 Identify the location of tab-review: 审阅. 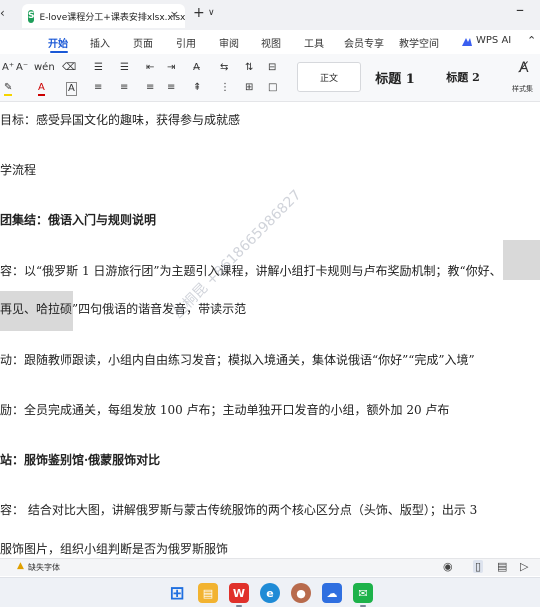
(229, 42).